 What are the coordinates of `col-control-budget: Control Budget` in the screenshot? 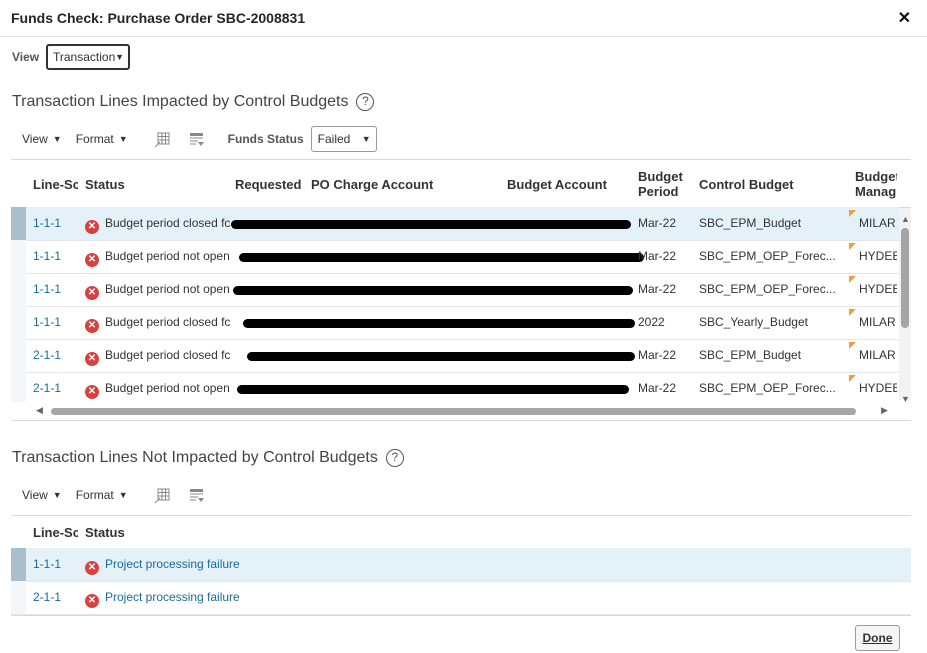 It's located at (746, 184).